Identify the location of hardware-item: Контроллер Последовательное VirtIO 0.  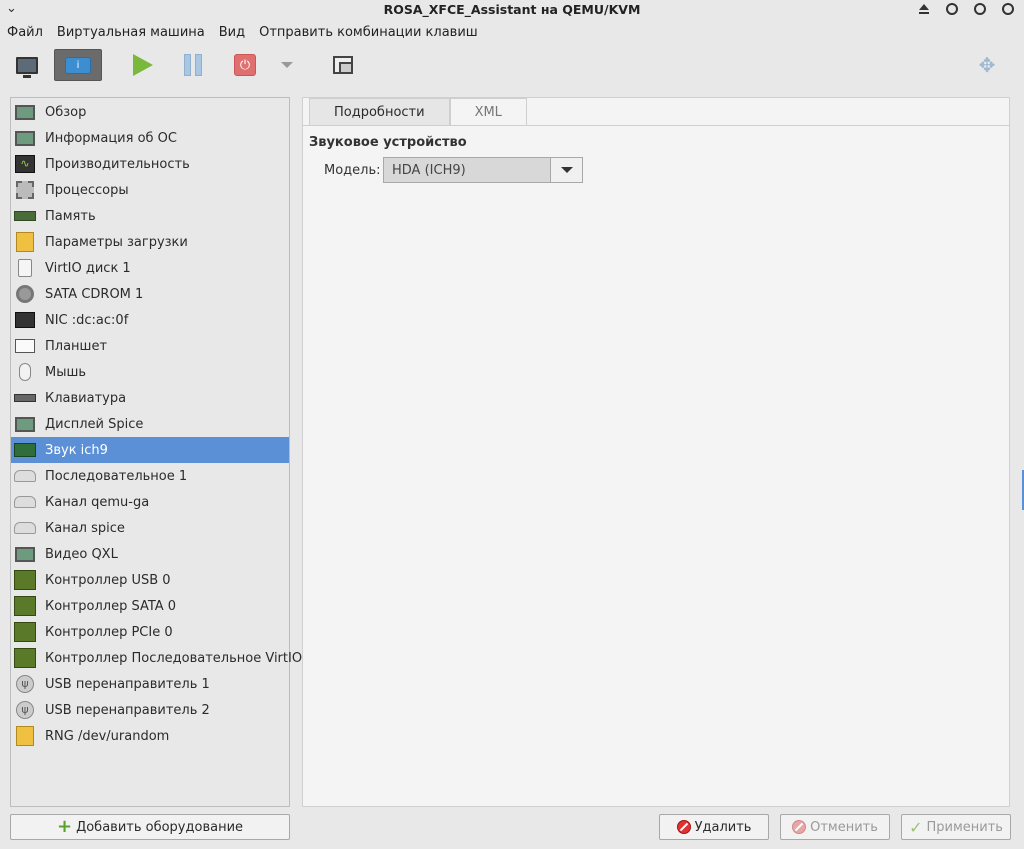
(162, 658).